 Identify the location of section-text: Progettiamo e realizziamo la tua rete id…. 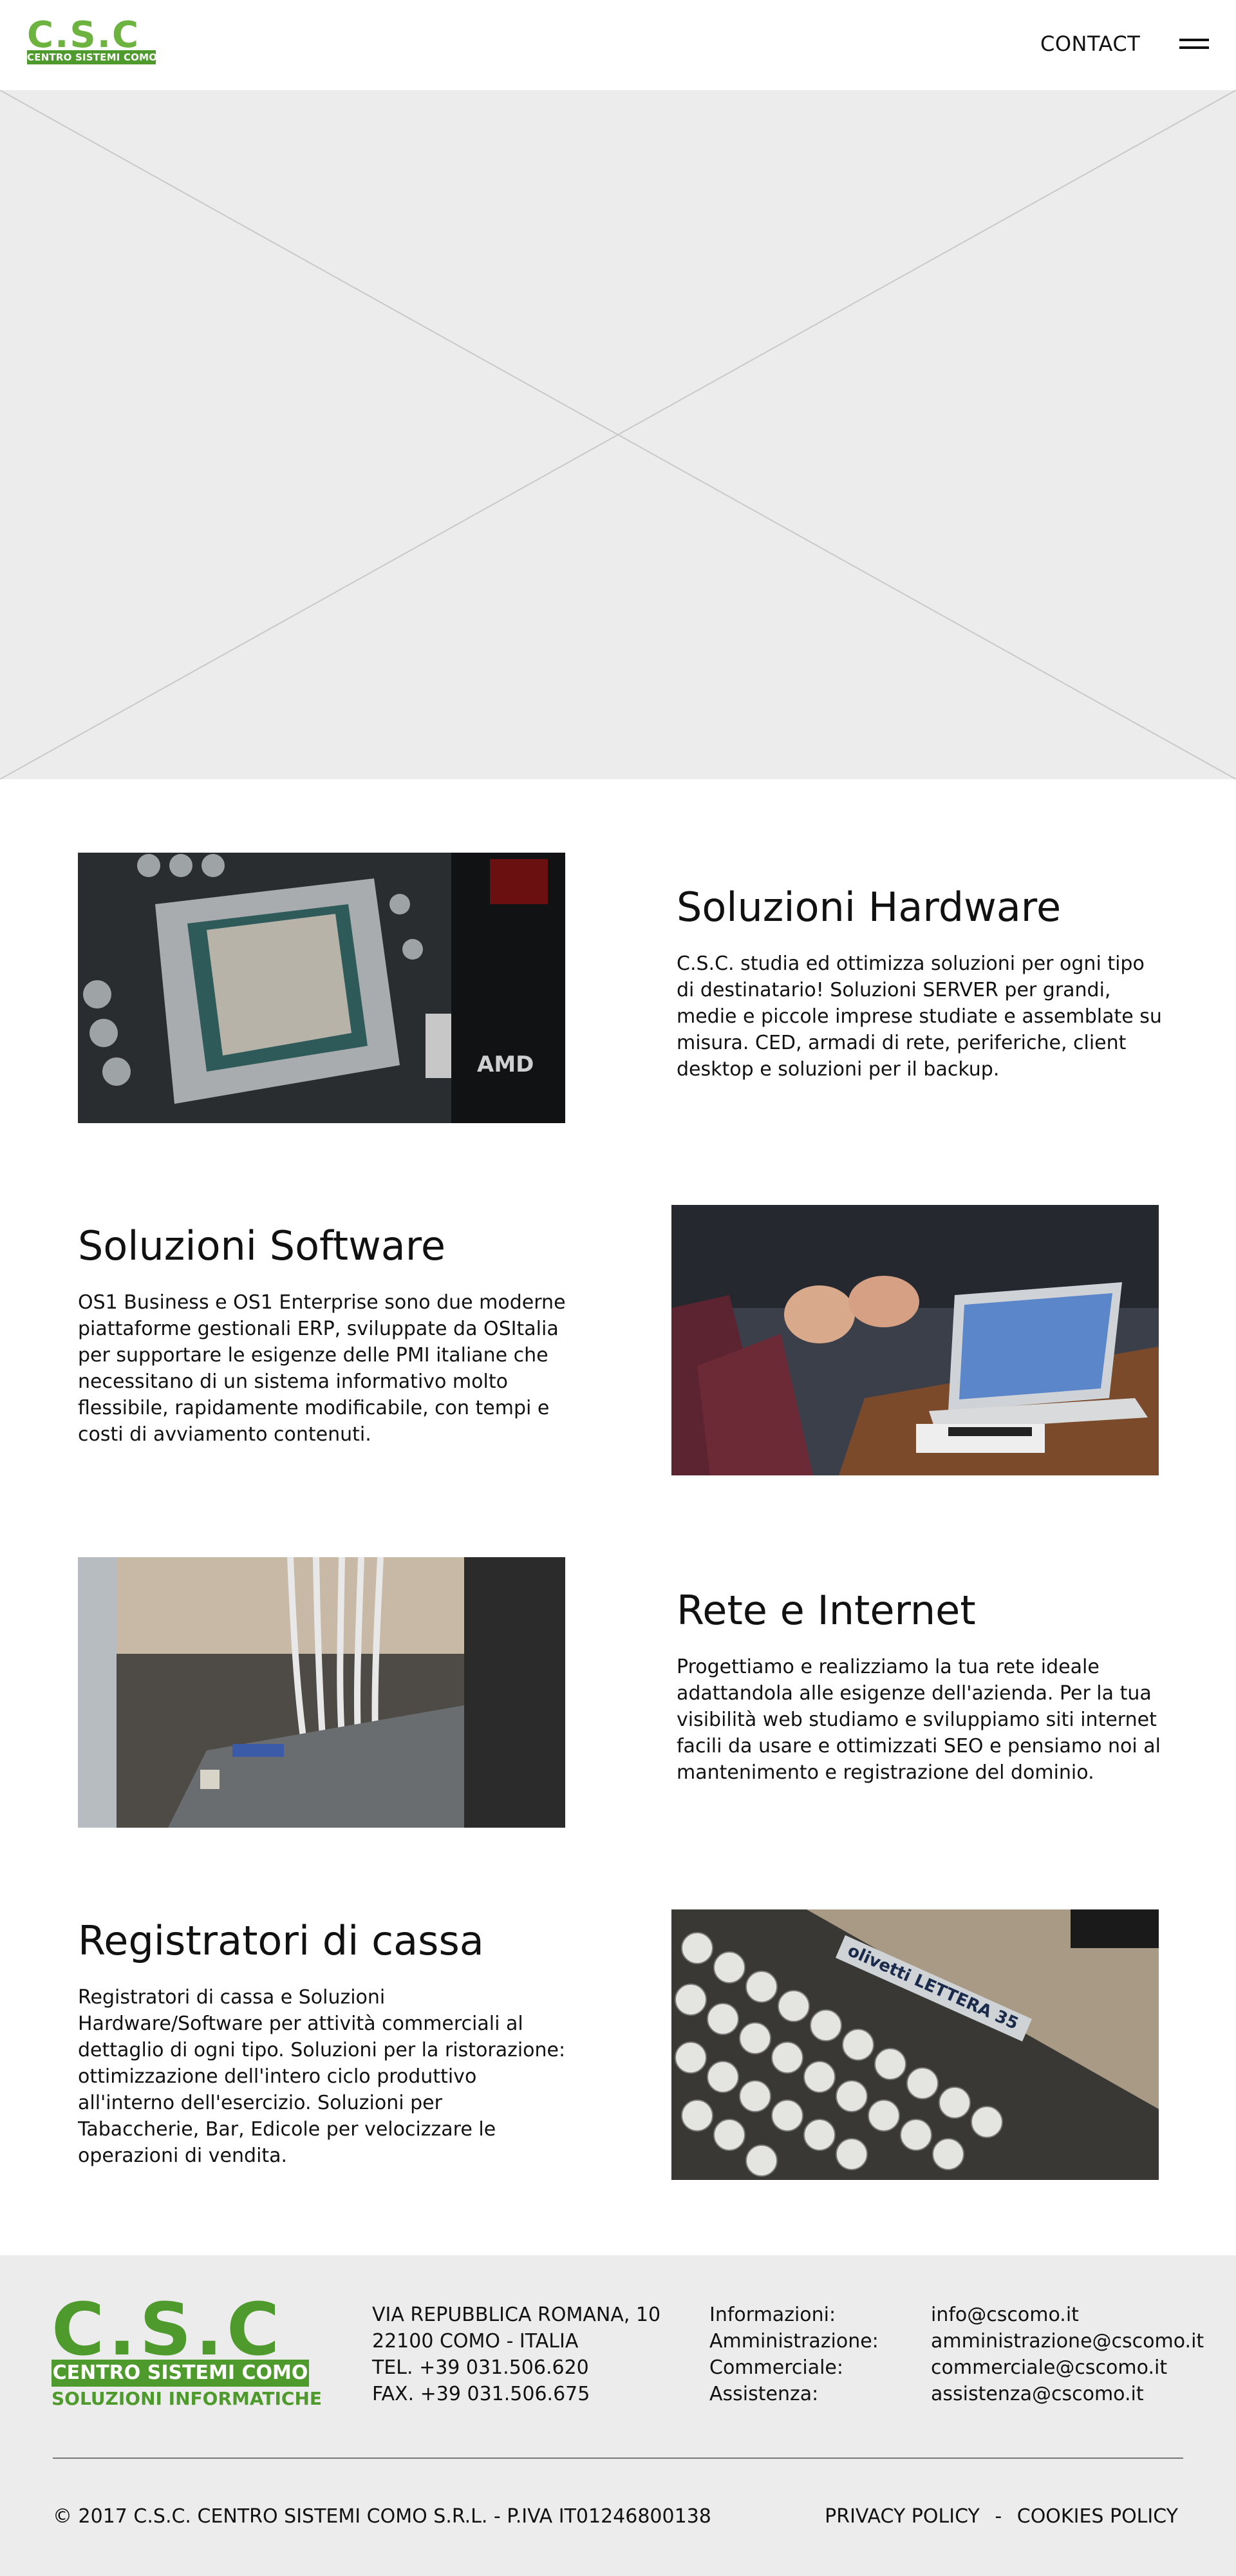
(919, 1720).